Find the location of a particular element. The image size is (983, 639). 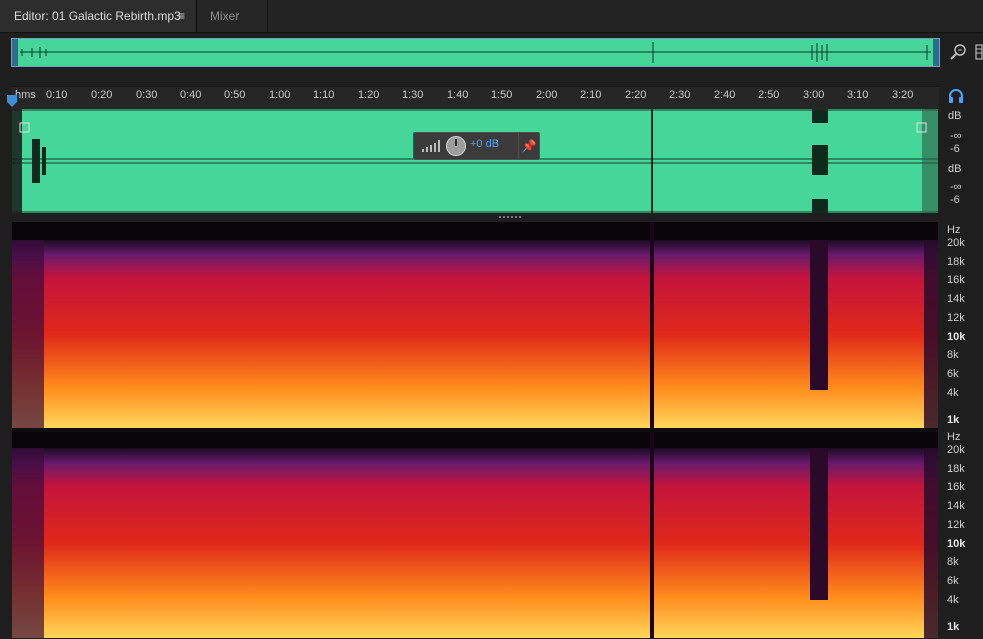

ruler-tick: 0:30 is located at coordinates (147, 95).